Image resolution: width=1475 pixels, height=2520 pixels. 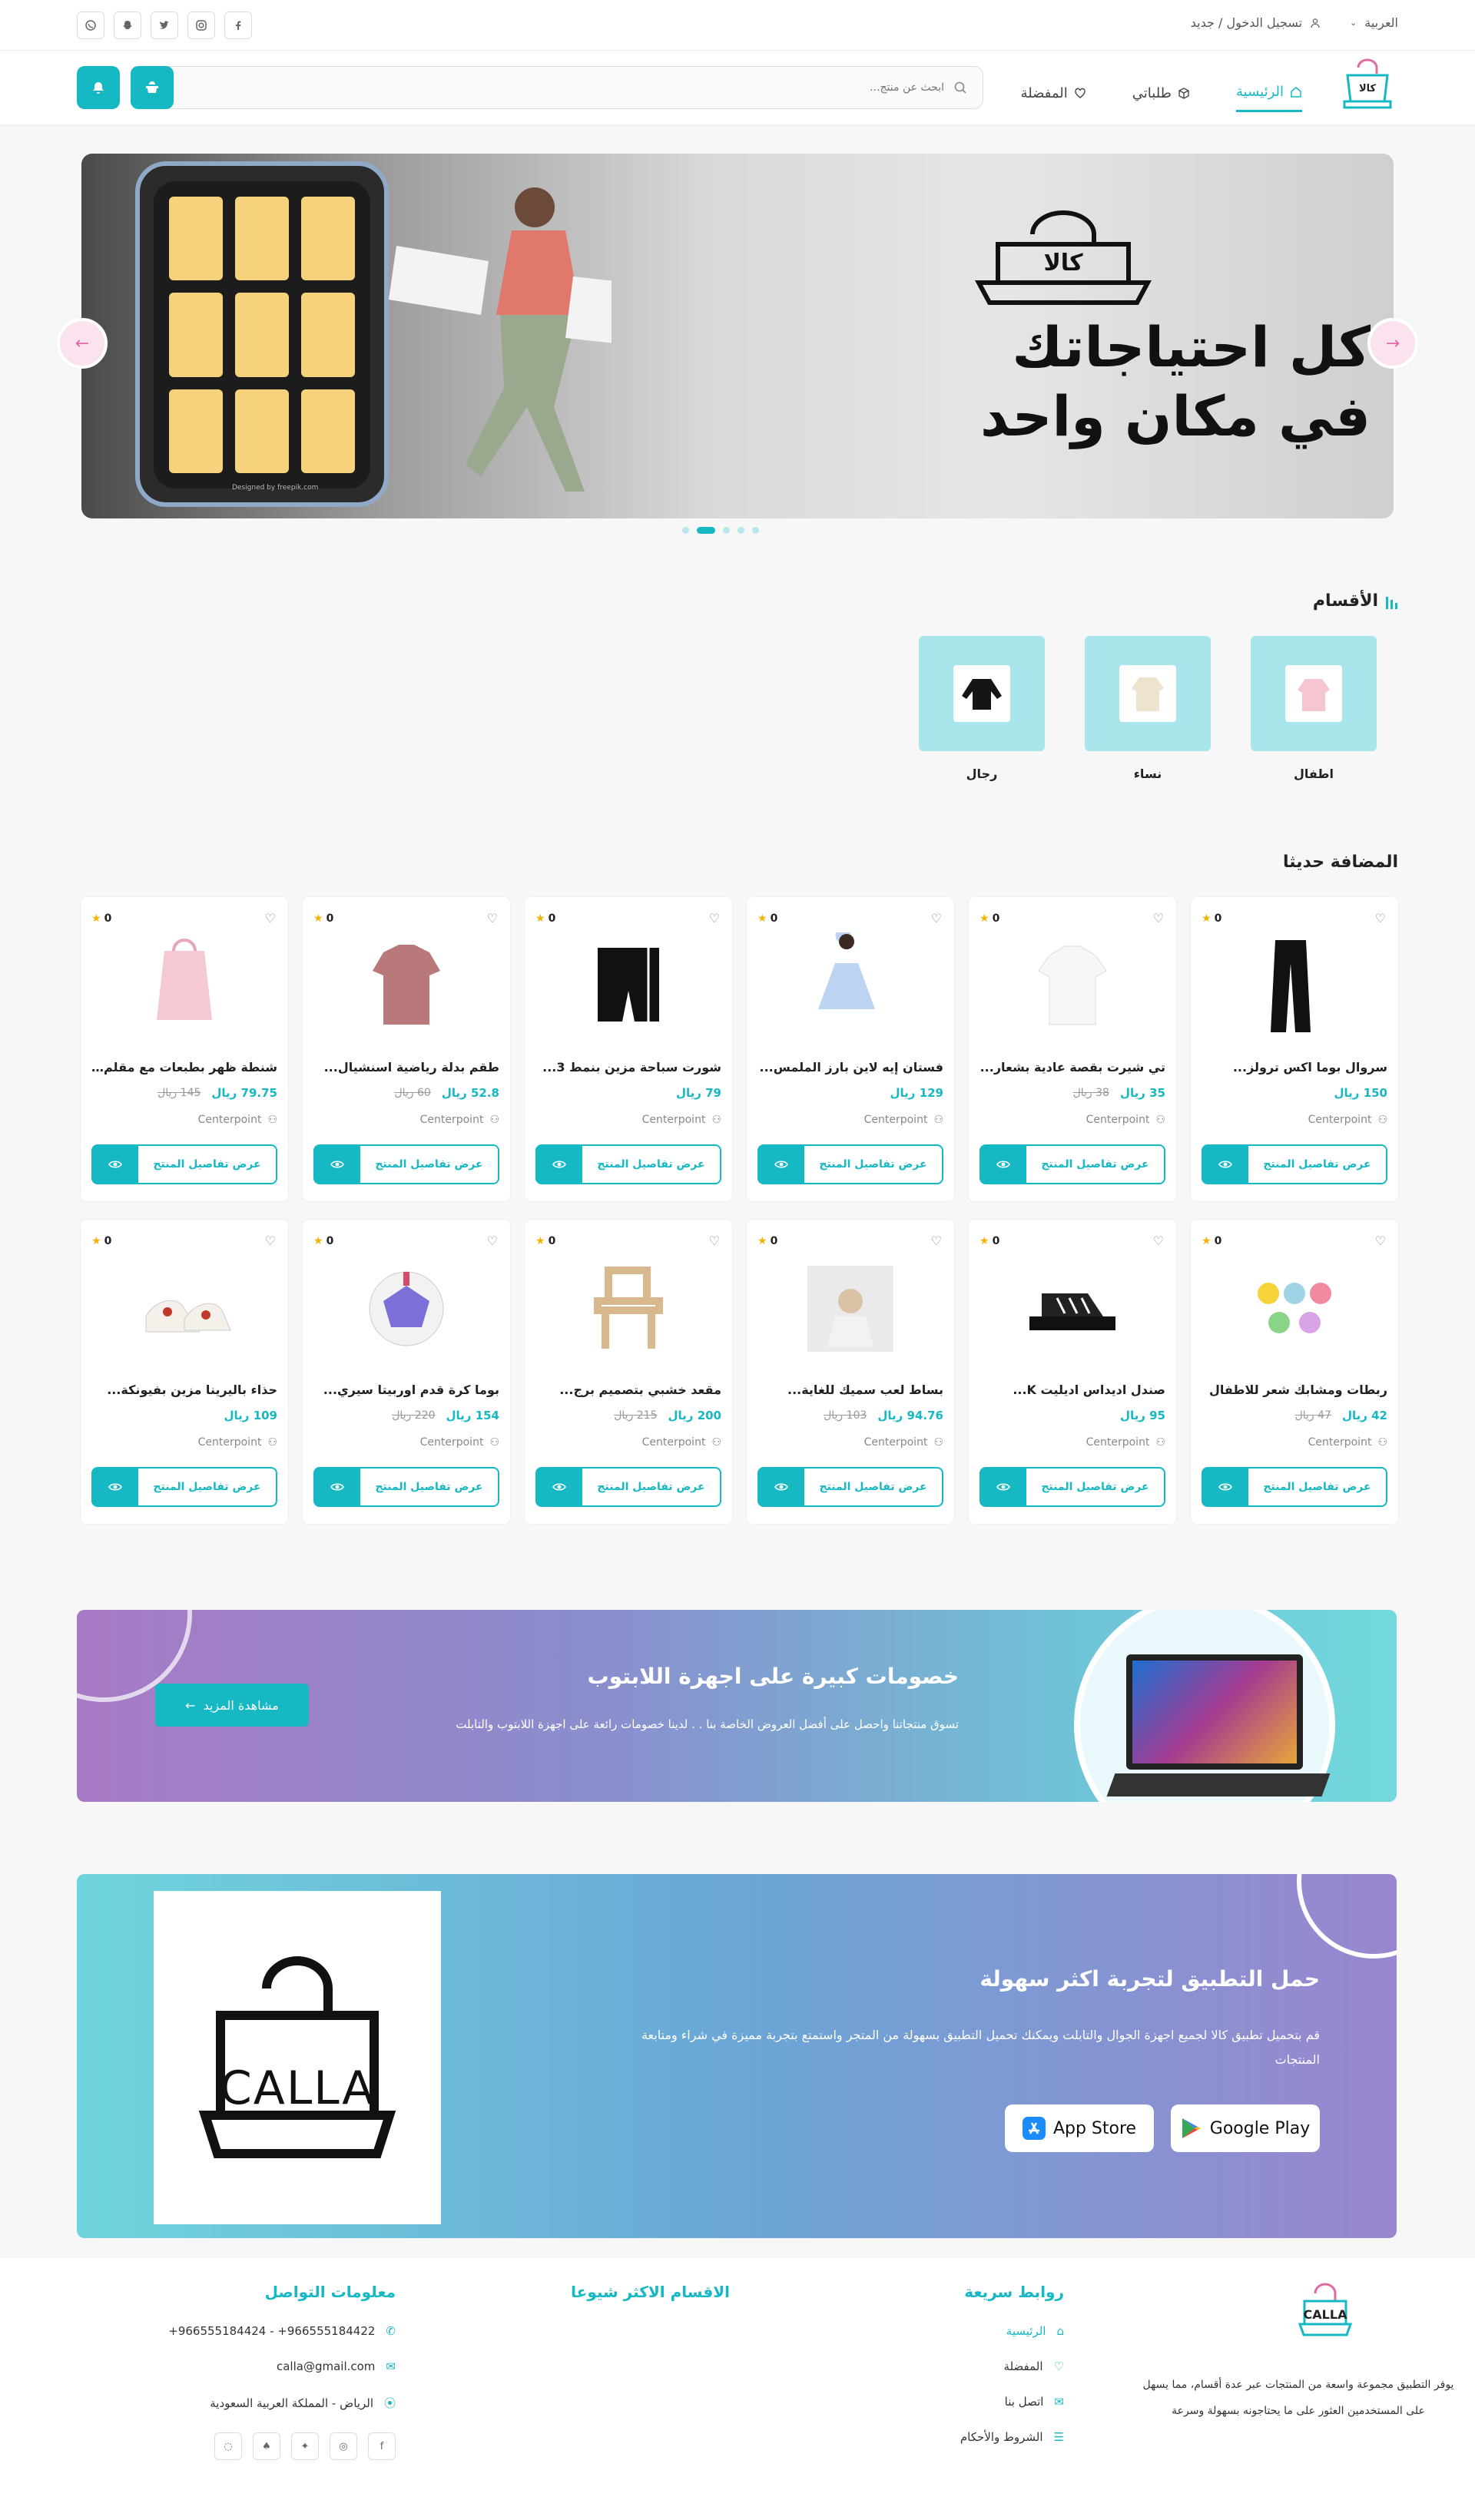 I want to click on footer-link-terms: ☰ الشروط والأحكام, so click(x=968, y=2437).